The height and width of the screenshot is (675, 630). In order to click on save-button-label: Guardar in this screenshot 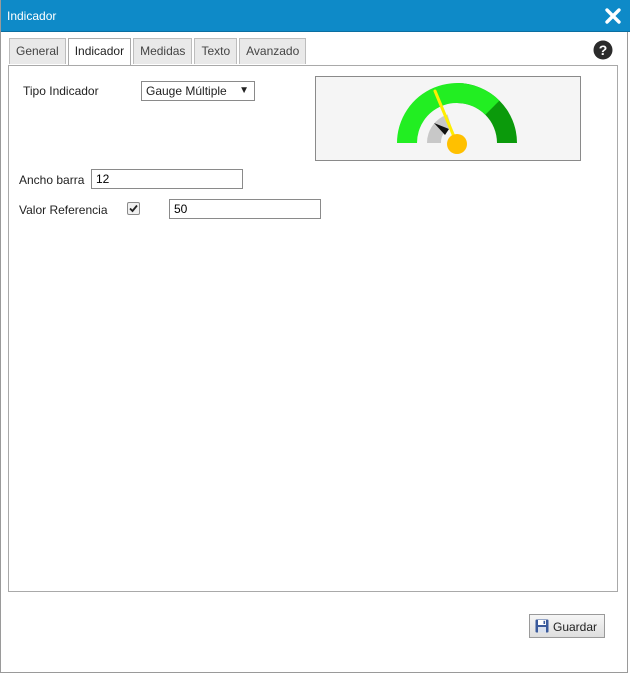, I will do `click(575, 627)`.